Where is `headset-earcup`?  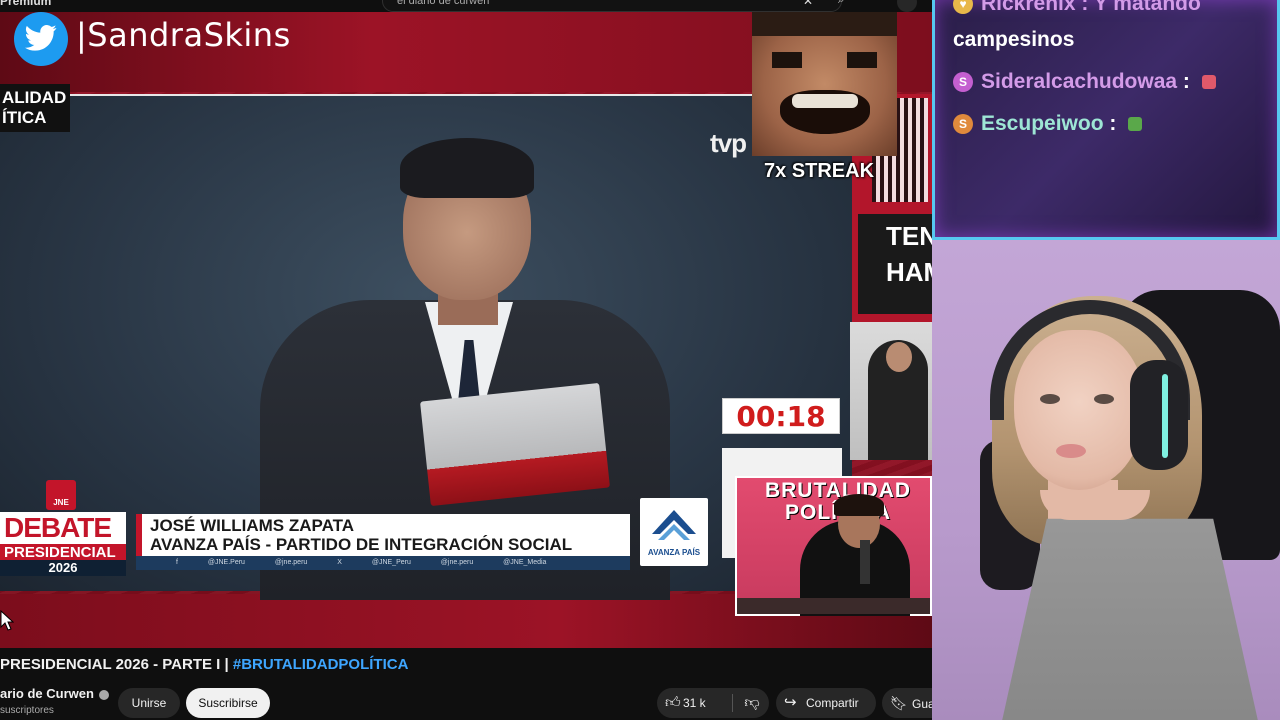
headset-earcup is located at coordinates (1159, 415).